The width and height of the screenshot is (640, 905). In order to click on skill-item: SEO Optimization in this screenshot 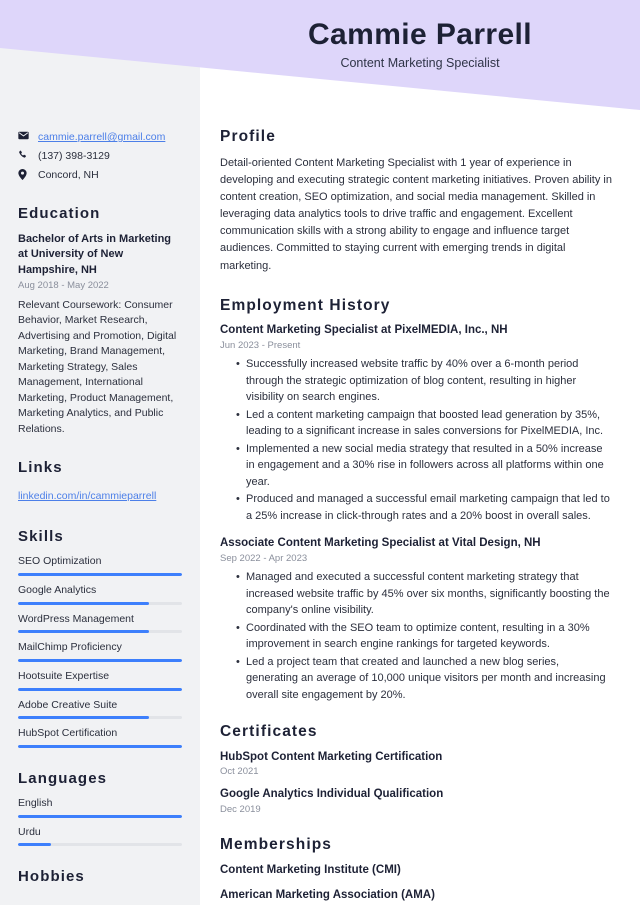, I will do `click(100, 566)`.